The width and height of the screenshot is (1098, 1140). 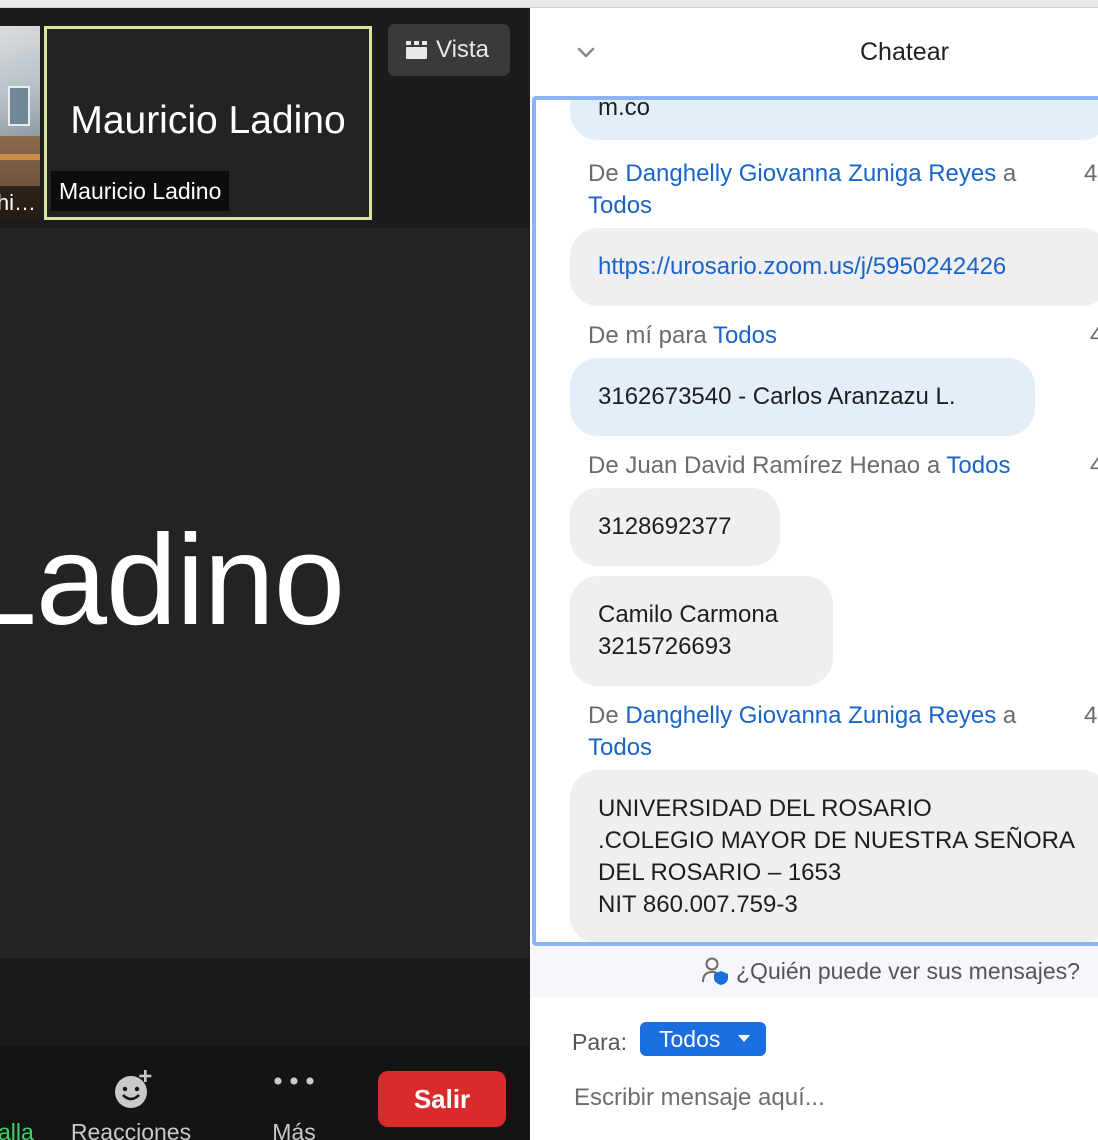 I want to click on chat-message-line: NIT 860.007.759-3, so click(x=698, y=904).